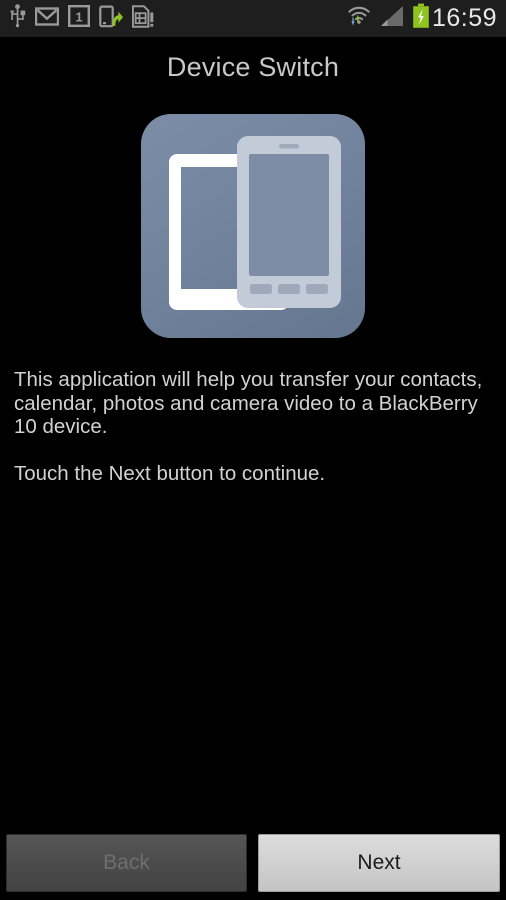 This screenshot has width=506, height=900. Describe the element at coordinates (47, 18) in the screenshot. I see `gmail-icon` at that location.